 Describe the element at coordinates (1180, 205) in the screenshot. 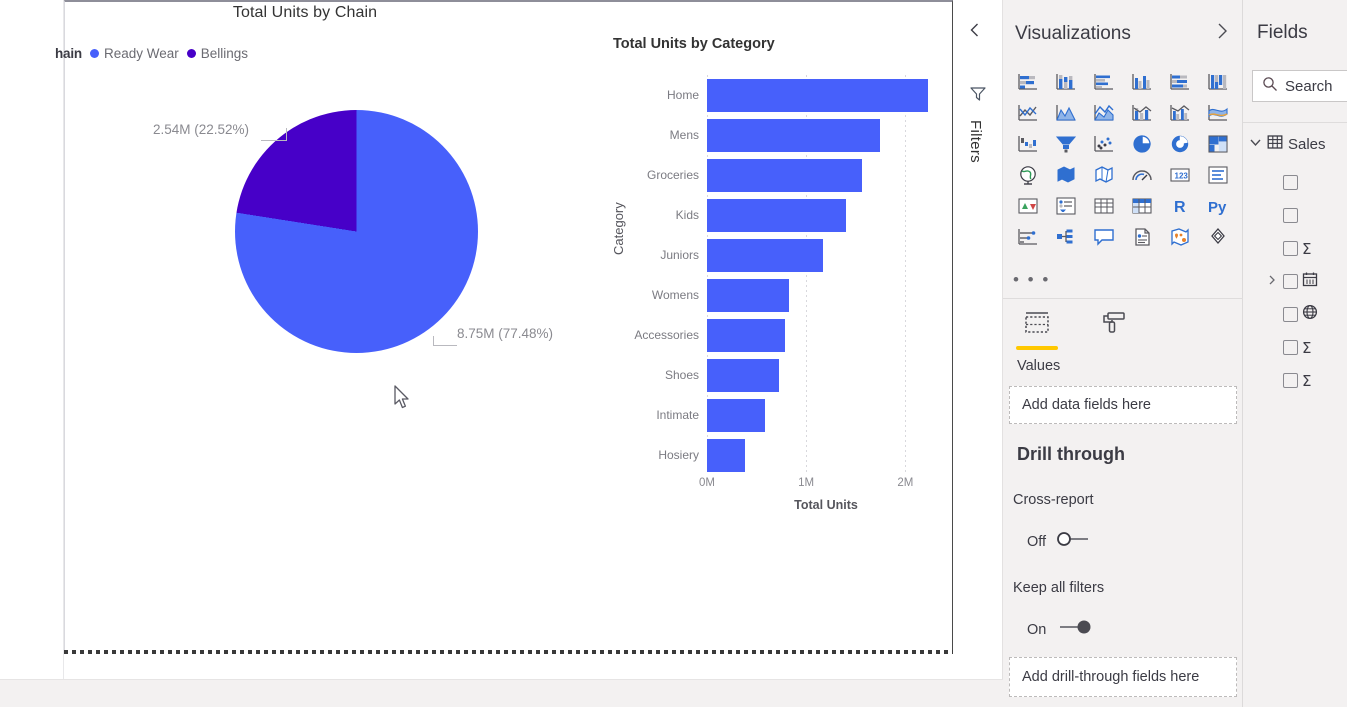

I see `r-script-visual-icon: R` at that location.